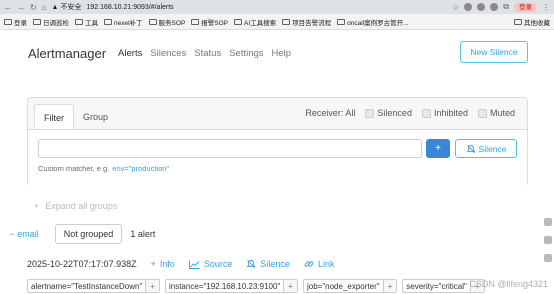  Describe the element at coordinates (21, 7) in the screenshot. I see `forward-icon: →` at that location.